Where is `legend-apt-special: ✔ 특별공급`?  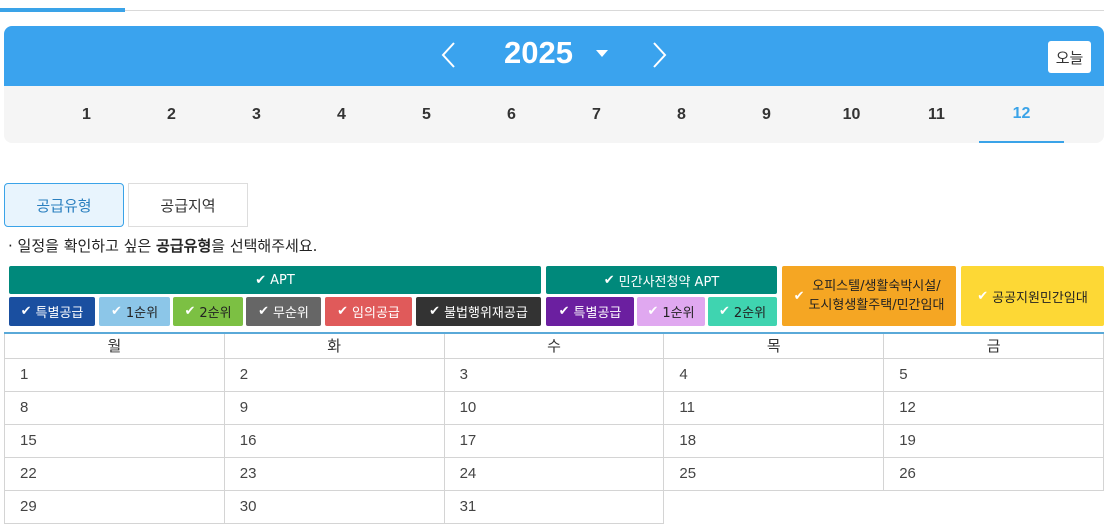
legend-apt-special: ✔ 특별공급 is located at coordinates (52, 311).